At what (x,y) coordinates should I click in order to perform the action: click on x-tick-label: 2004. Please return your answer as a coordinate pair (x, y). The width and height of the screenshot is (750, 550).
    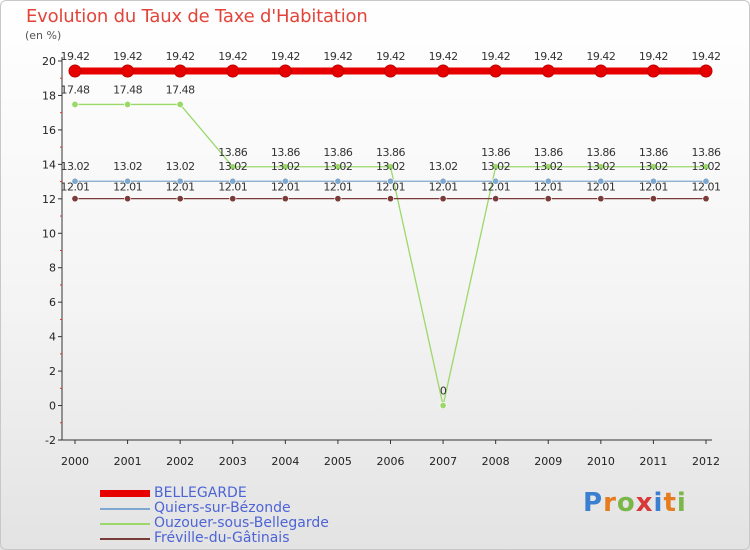
    Looking at the image, I should click on (285, 461).